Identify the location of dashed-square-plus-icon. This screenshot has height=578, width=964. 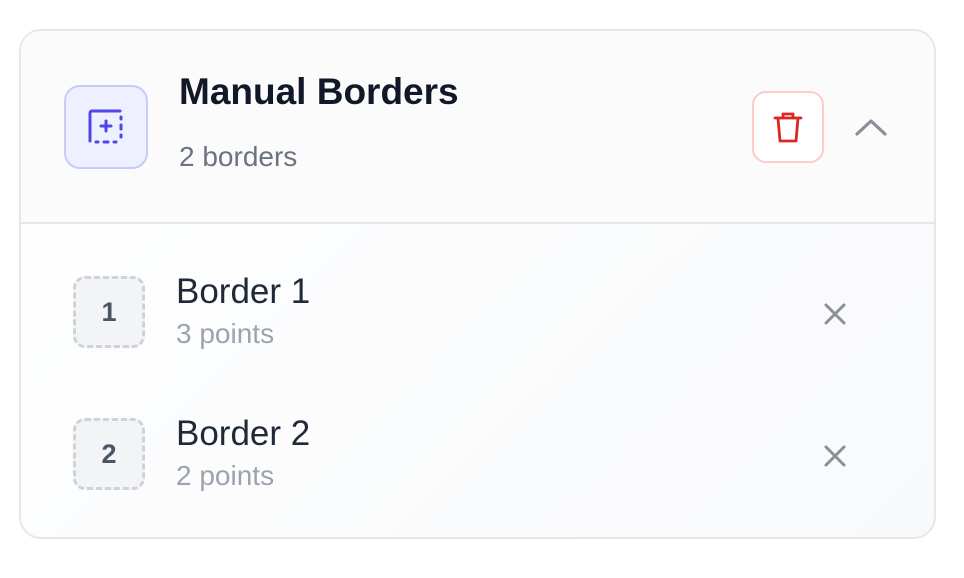
(106, 127).